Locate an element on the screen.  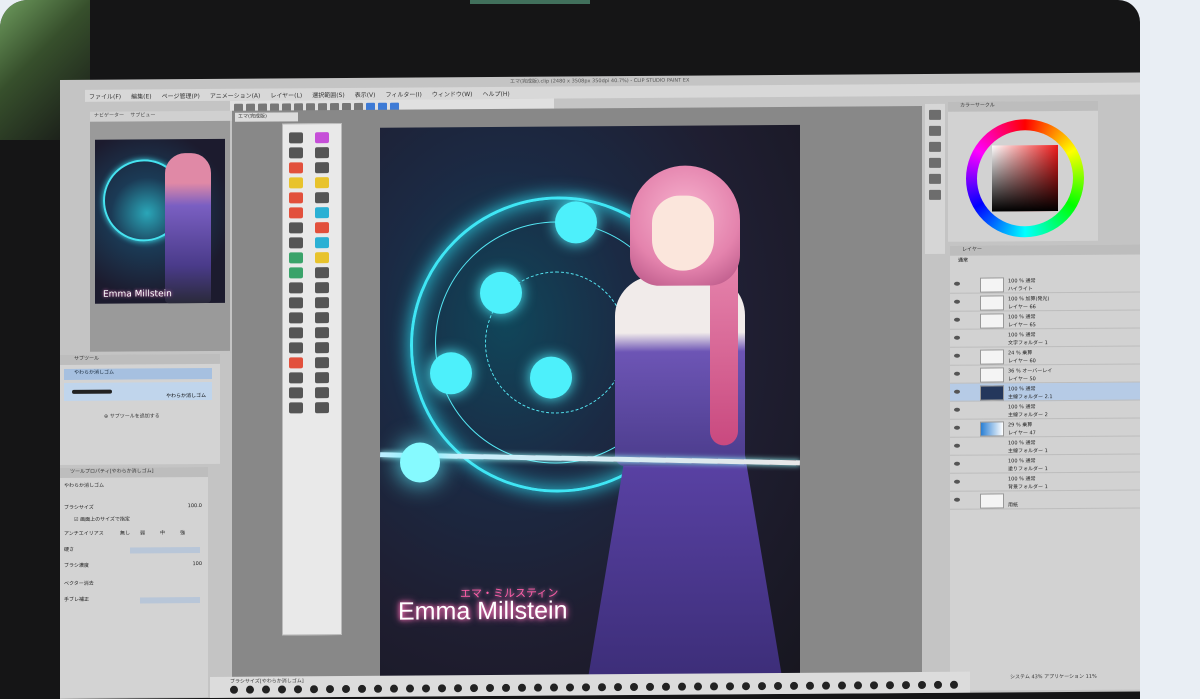
navigator-thumbnail: Emma Millstein is located at coordinates (160, 221).